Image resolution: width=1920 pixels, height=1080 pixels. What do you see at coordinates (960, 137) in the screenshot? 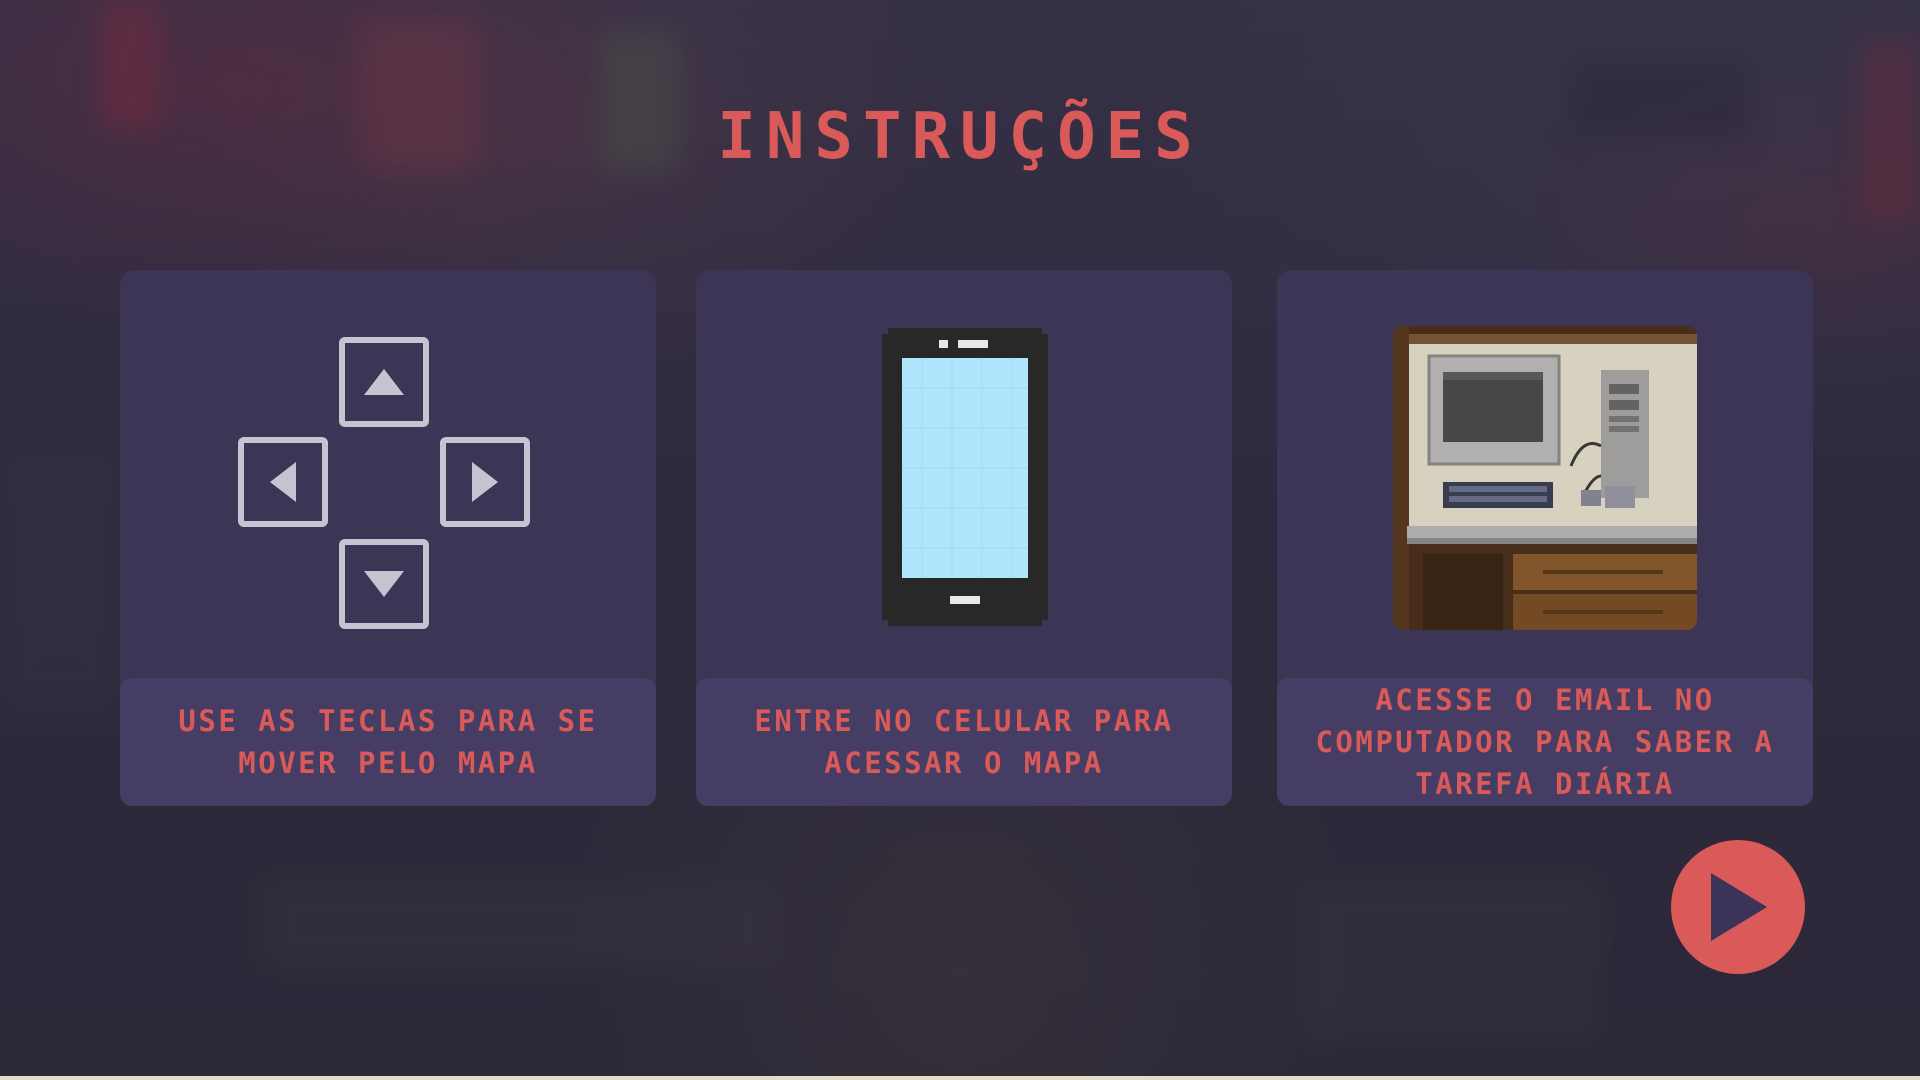
I see `page-title: INSTRUÇÕES` at bounding box center [960, 137].